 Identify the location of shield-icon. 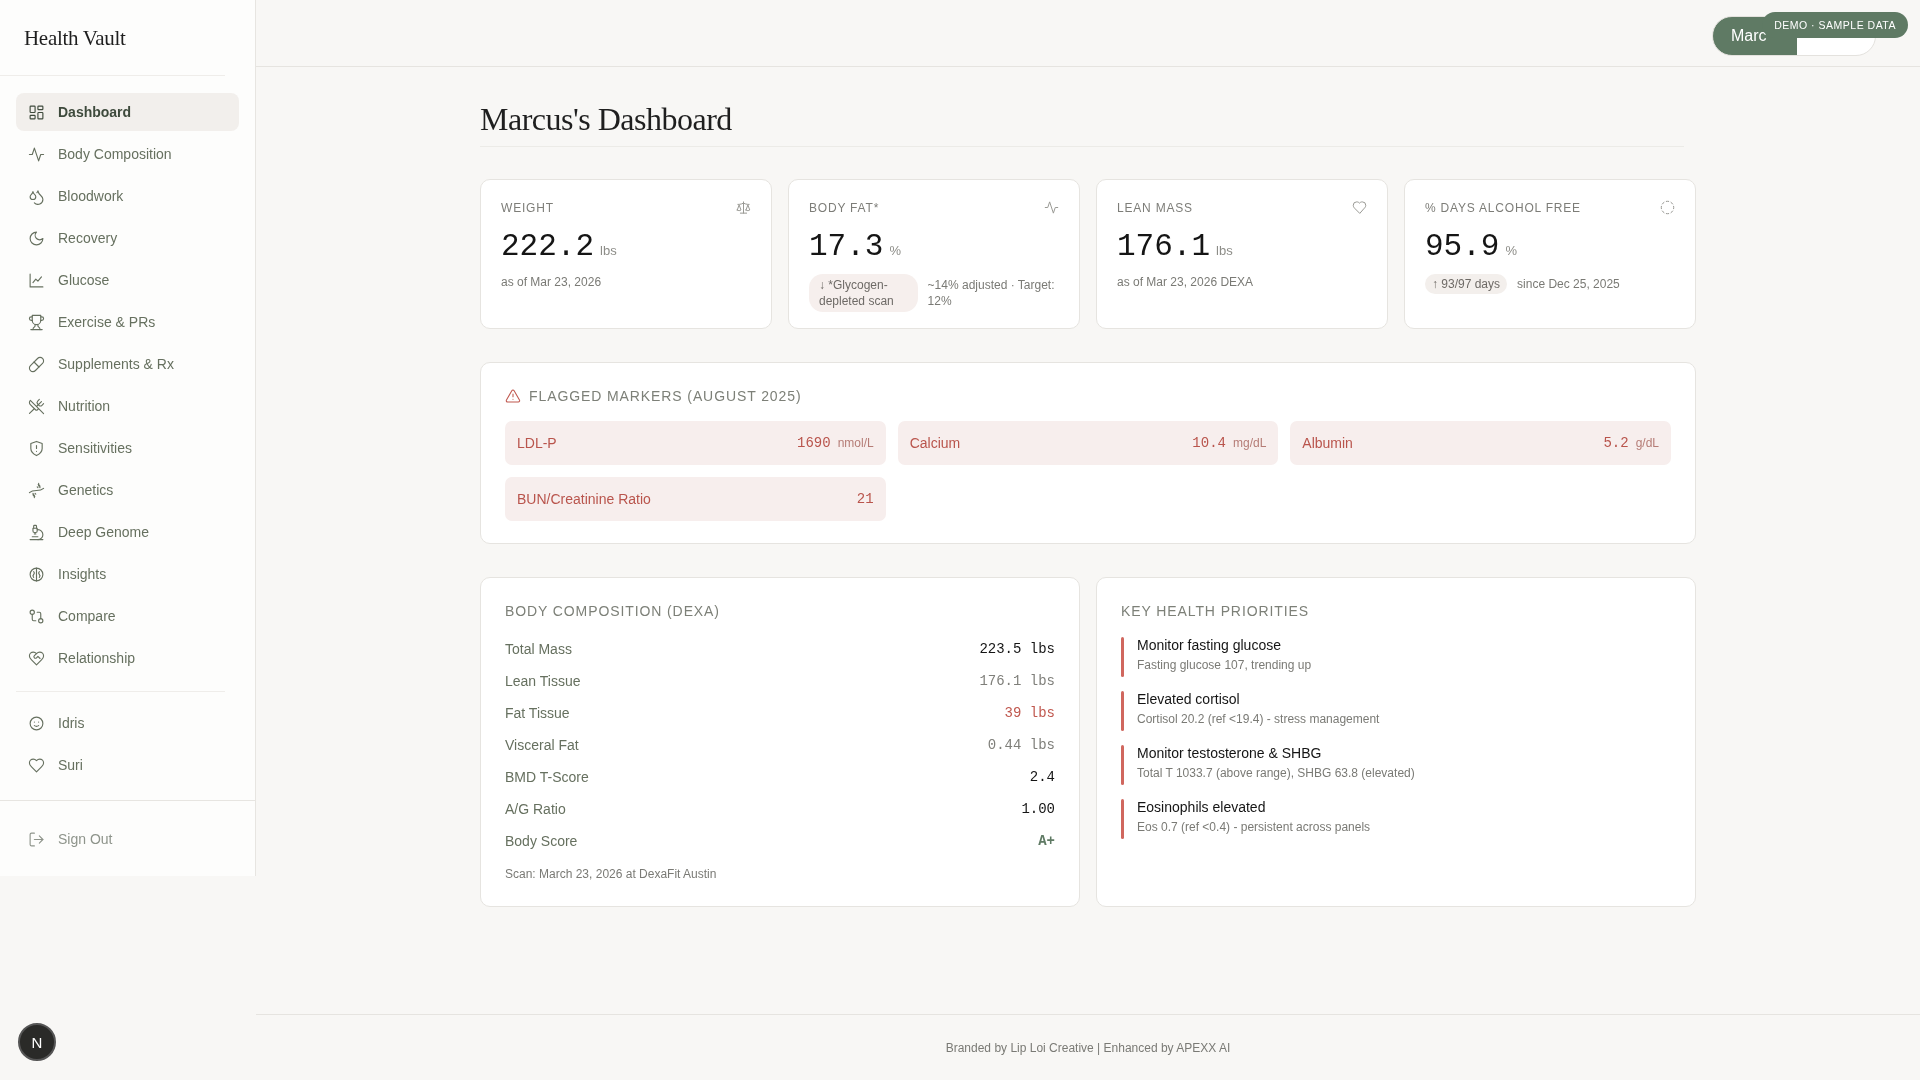
(36, 448).